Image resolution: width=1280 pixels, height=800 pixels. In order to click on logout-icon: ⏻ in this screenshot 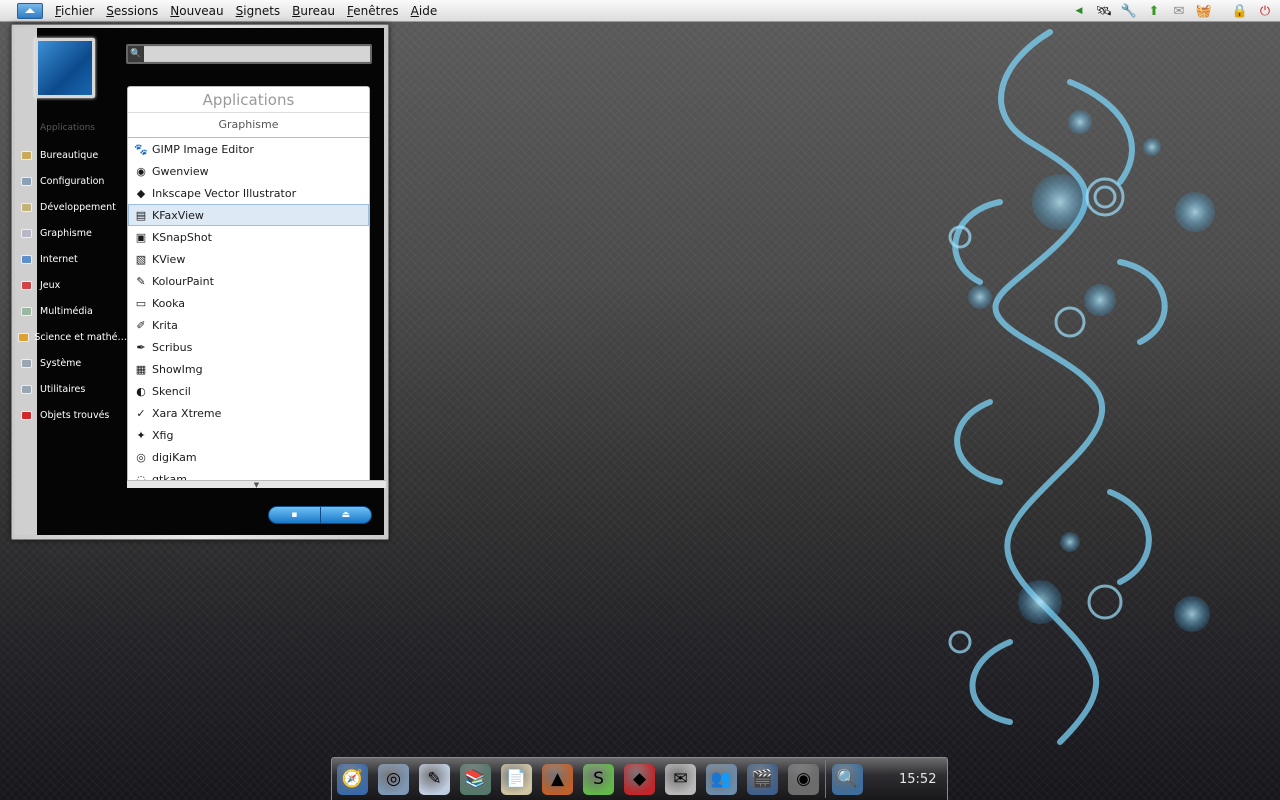, I will do `click(1265, 11)`.